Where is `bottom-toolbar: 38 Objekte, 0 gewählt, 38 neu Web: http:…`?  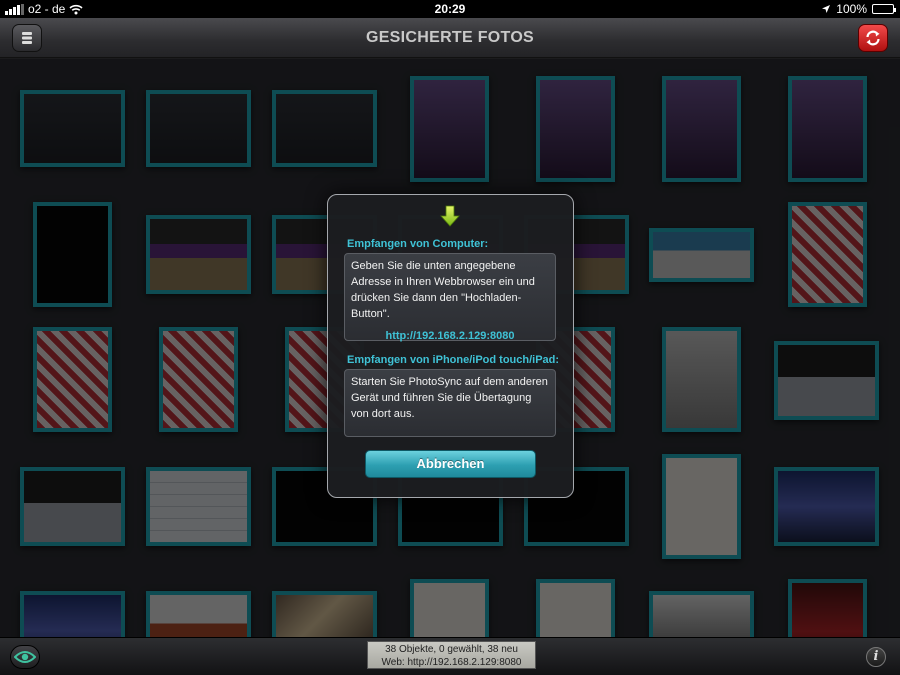 bottom-toolbar: 38 Objekte, 0 gewählt, 38 neu Web: http:… is located at coordinates (450, 656).